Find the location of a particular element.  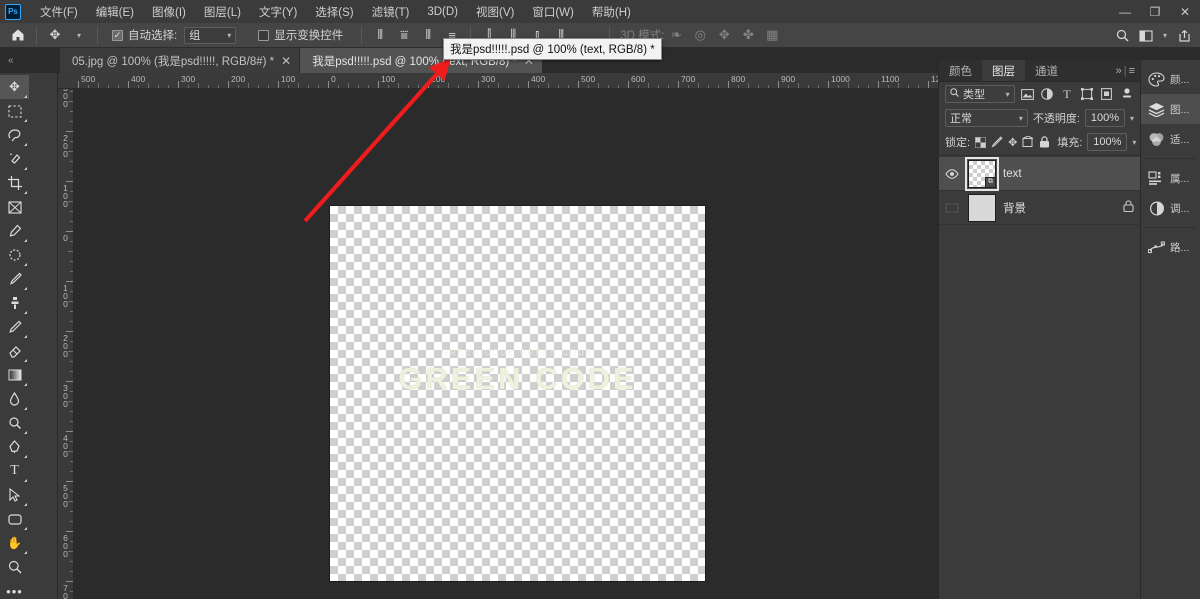

menu-help: 帮助(H) is located at coordinates (611, 12).